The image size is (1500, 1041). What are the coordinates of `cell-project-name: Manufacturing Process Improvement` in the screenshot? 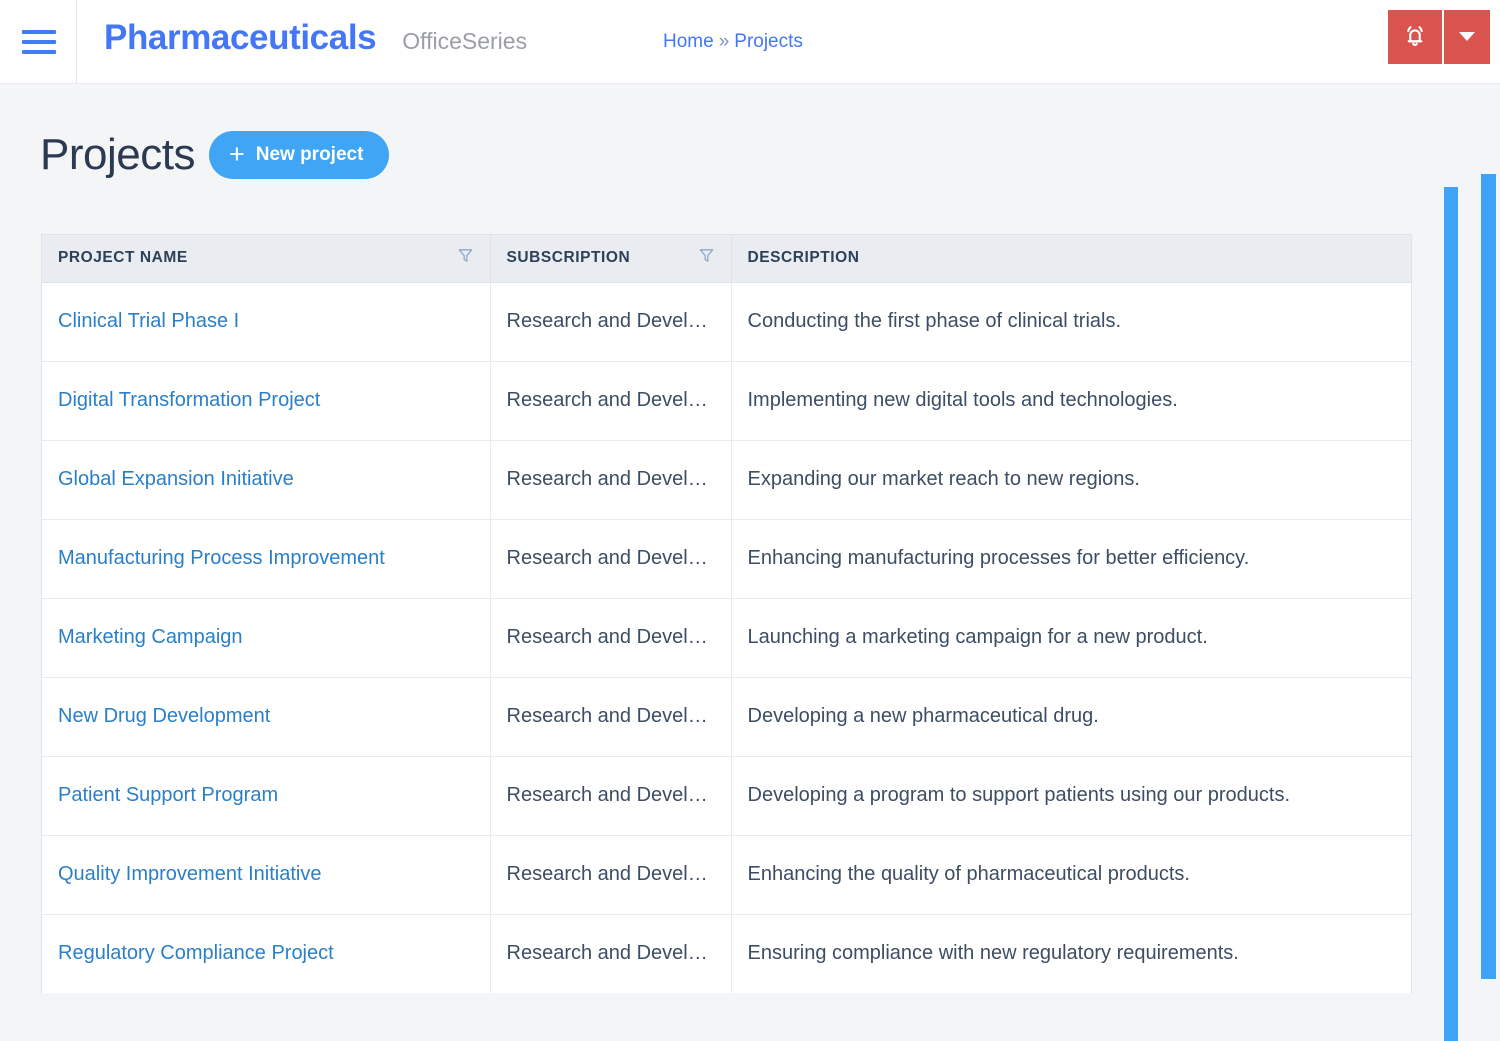 It's located at (266, 558).